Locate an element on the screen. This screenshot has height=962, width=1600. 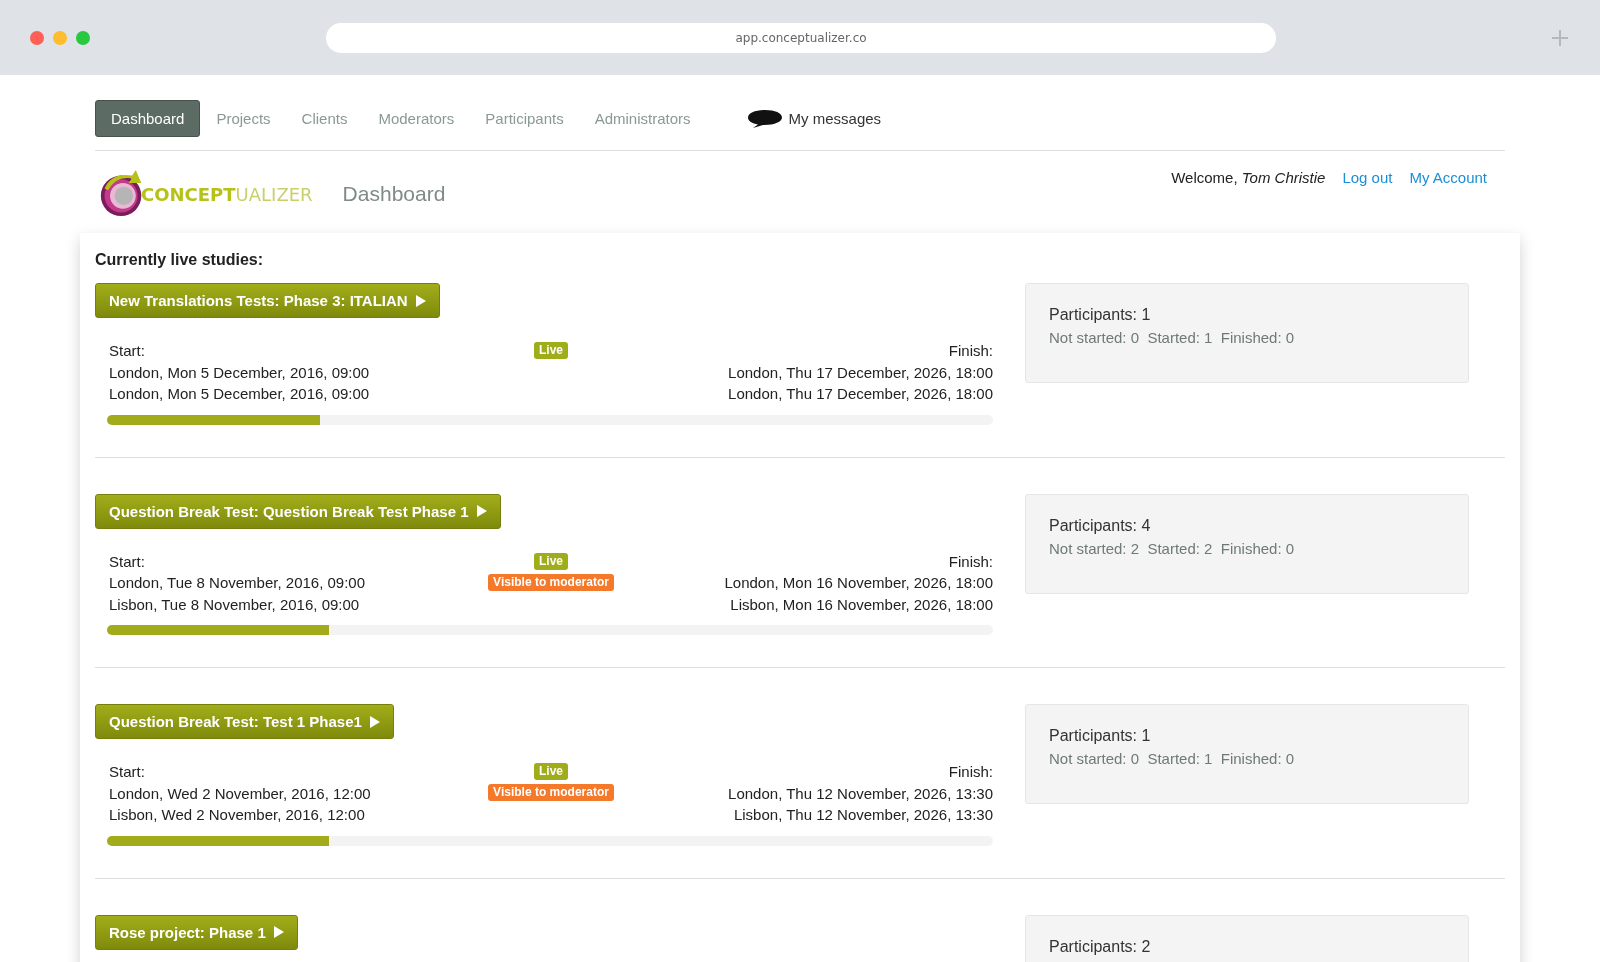
nav-tab: Projects is located at coordinates (243, 118).